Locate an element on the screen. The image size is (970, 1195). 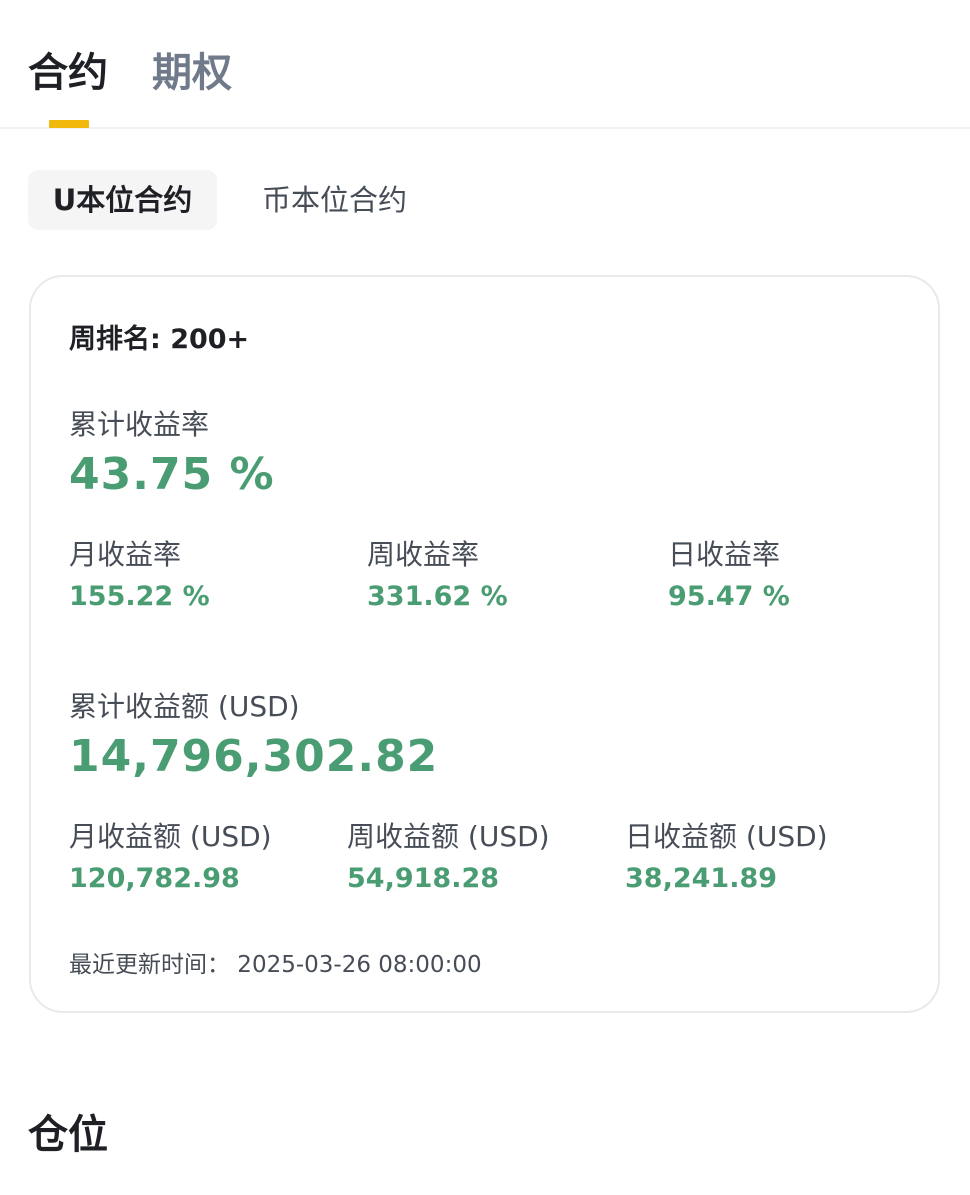
active-tab-indicator is located at coordinates (69, 124).